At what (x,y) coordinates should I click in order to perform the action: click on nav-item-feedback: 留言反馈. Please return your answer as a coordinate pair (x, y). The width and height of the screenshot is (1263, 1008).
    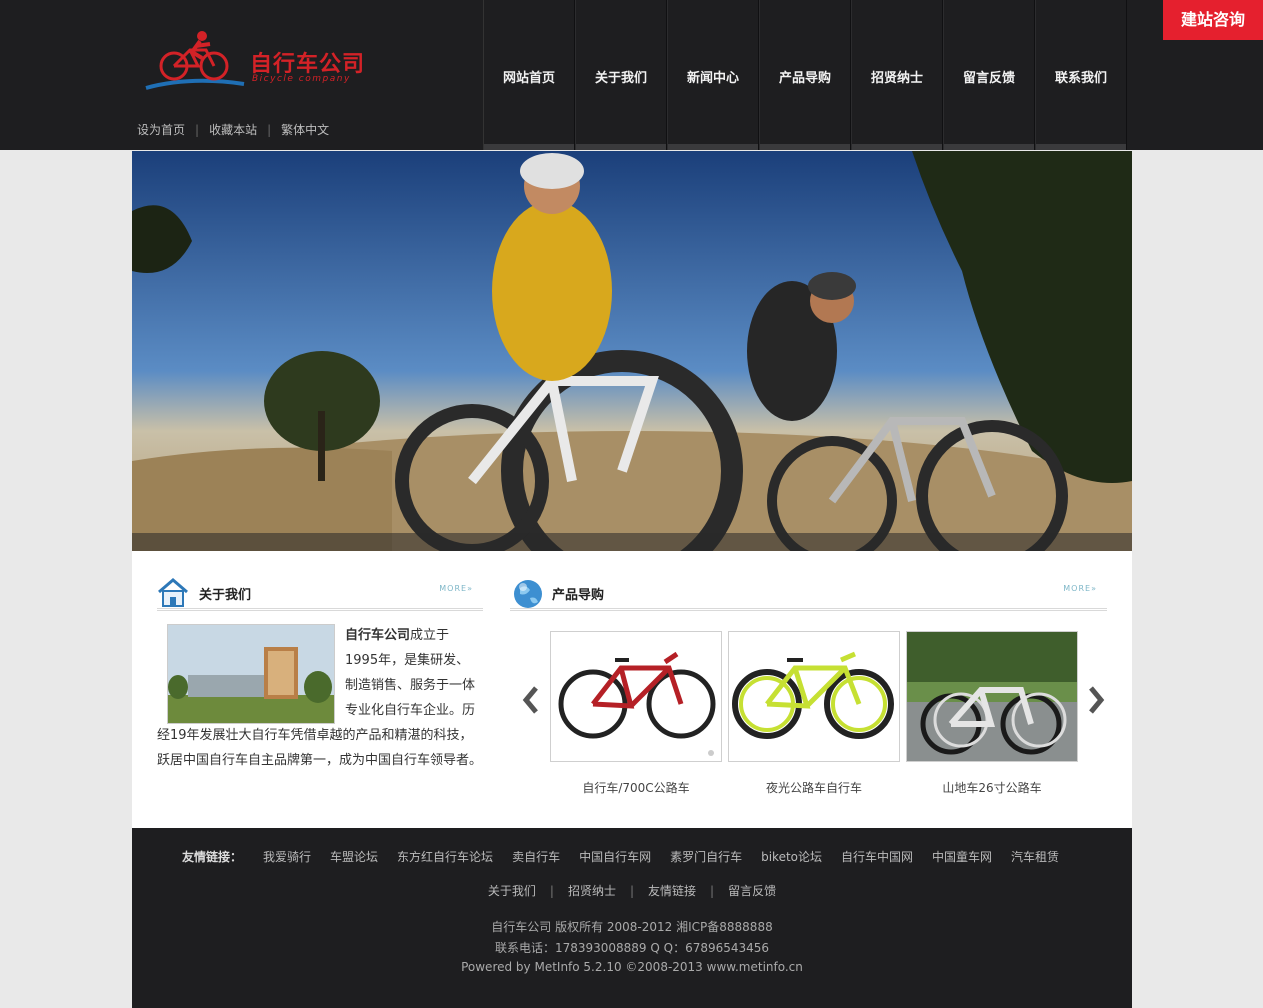
    Looking at the image, I should click on (989, 75).